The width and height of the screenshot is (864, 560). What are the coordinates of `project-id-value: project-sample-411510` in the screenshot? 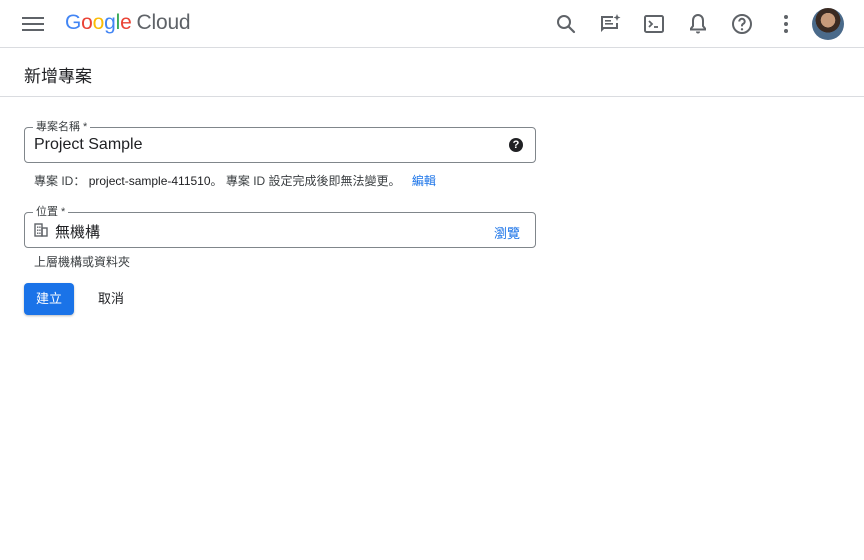 It's located at (149, 181).